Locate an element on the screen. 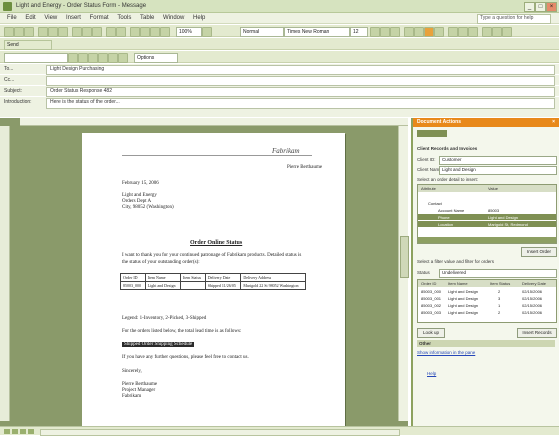  undo-icon is located at coordinates (111, 32).